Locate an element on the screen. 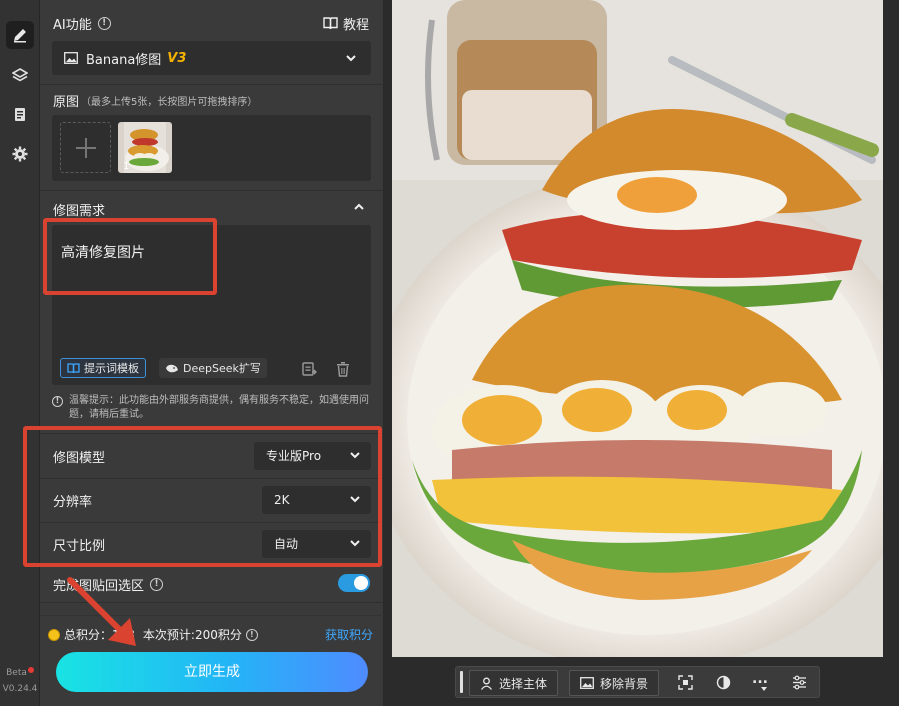  ai-section-title: AI功能 ! is located at coordinates (82, 23).